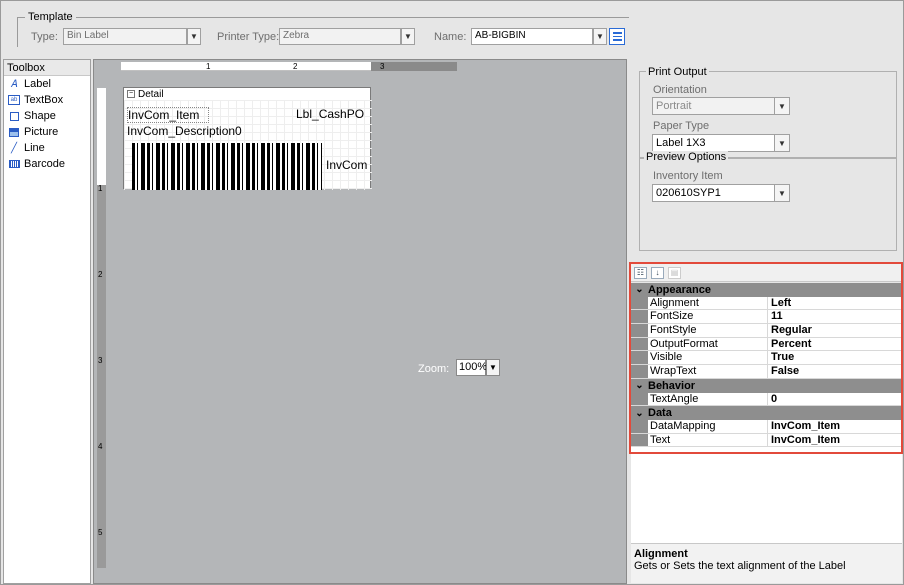 The width and height of the screenshot is (904, 585). I want to click on detail-section-header: − Detail, so click(247, 94).